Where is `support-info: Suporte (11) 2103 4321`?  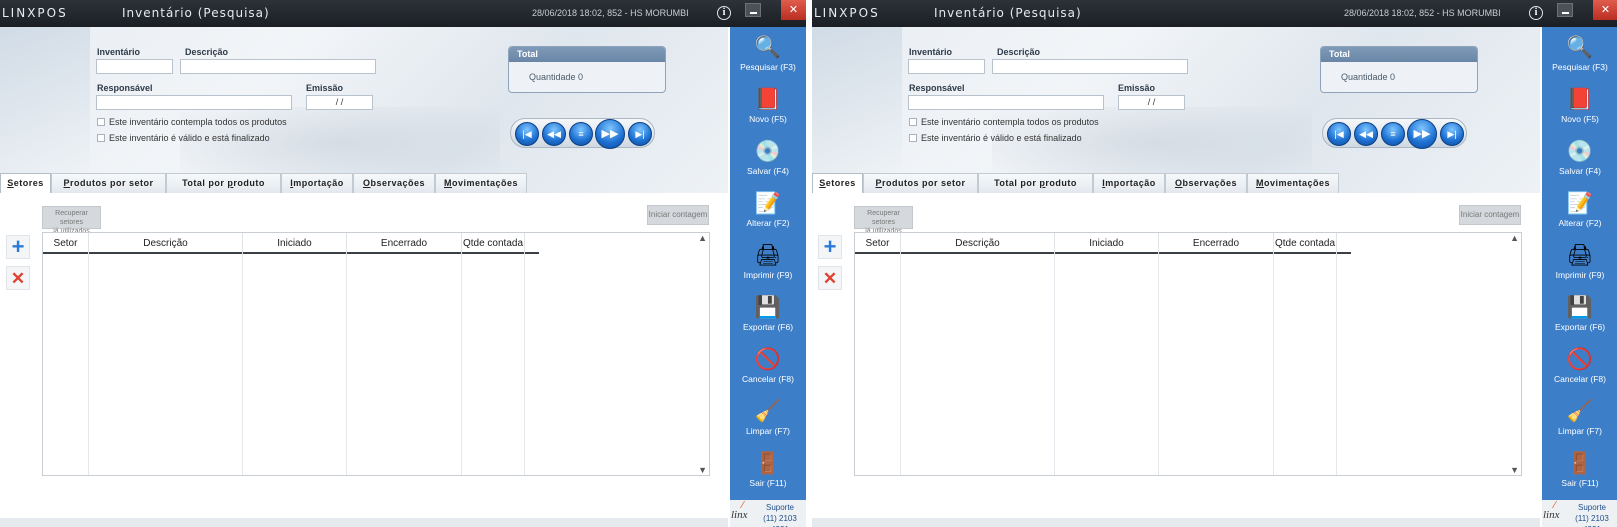
support-info: Suporte (11) 2103 4321 is located at coordinates (1591, 514).